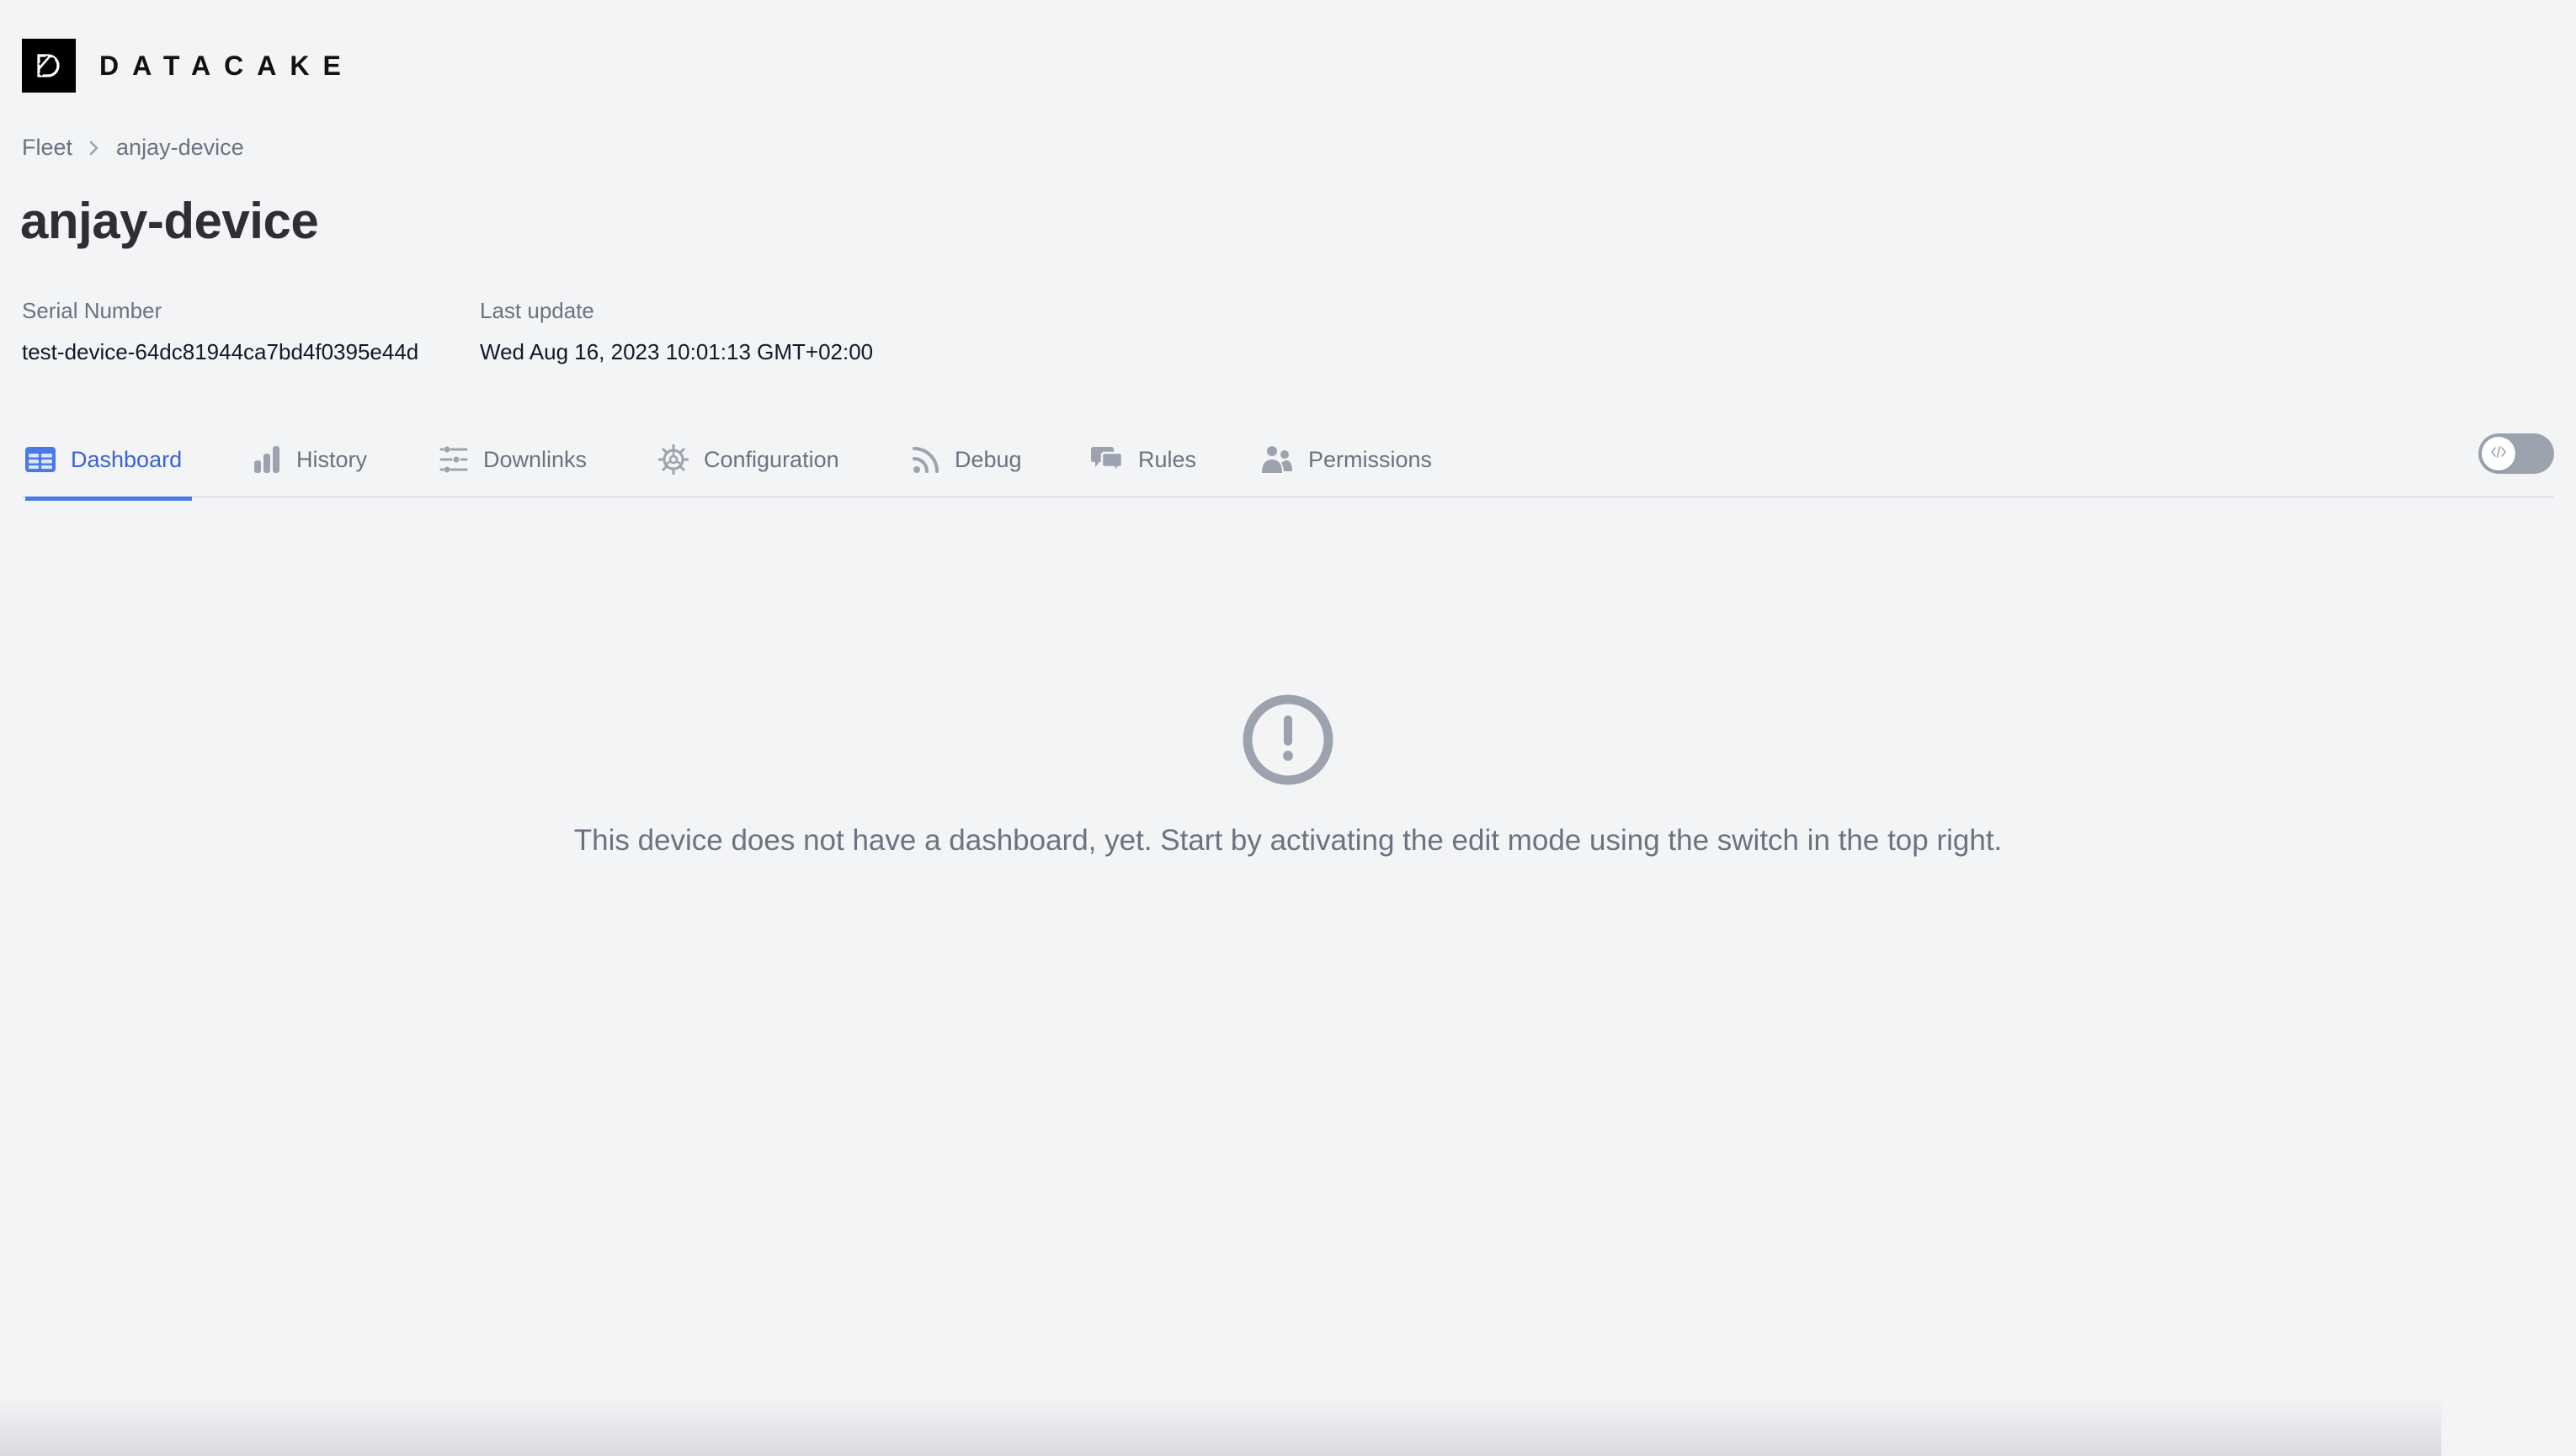 The height and width of the screenshot is (1456, 2576). What do you see at coordinates (169, 221) in the screenshot?
I see `page-title: anjay-device` at bounding box center [169, 221].